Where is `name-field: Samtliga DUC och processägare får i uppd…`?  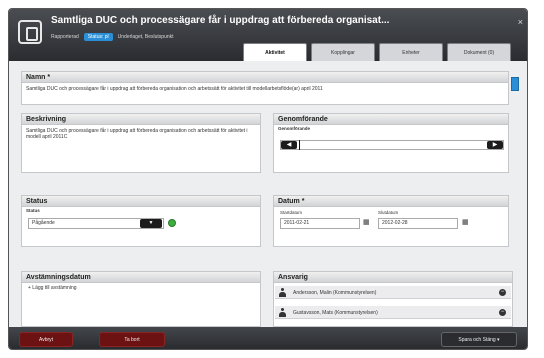 name-field: Samtliga DUC och processägare får i uppd… is located at coordinates (265, 89).